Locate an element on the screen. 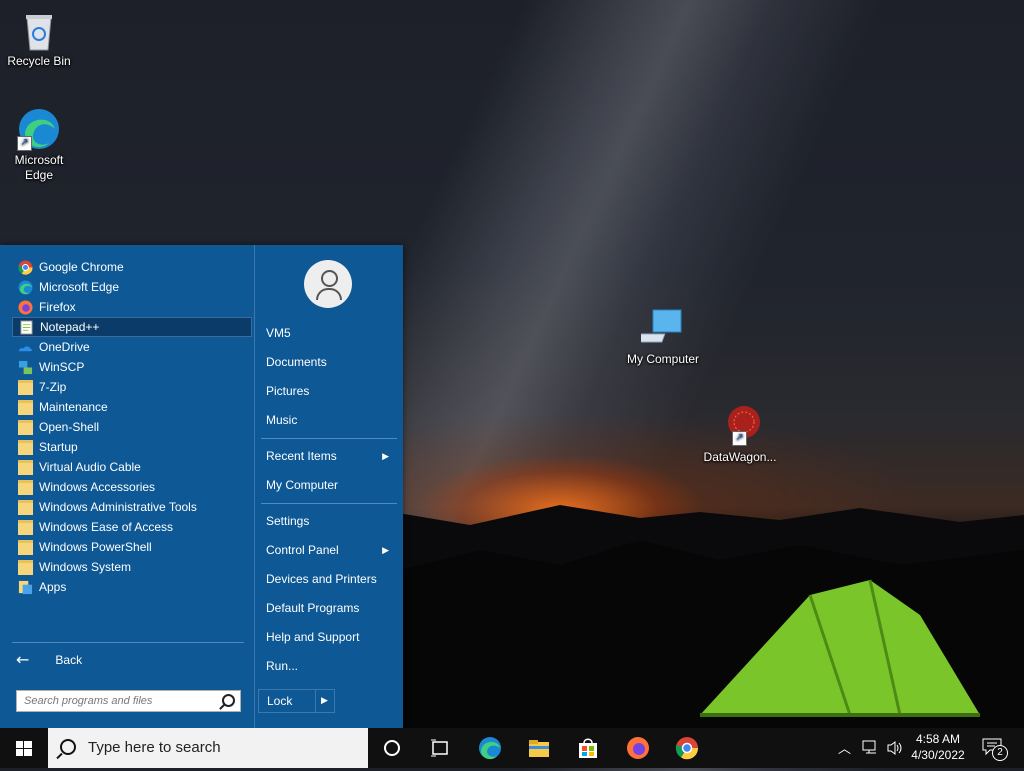 The width and height of the screenshot is (1024, 771). taskbar-search-box: Type here to search is located at coordinates (208, 748).